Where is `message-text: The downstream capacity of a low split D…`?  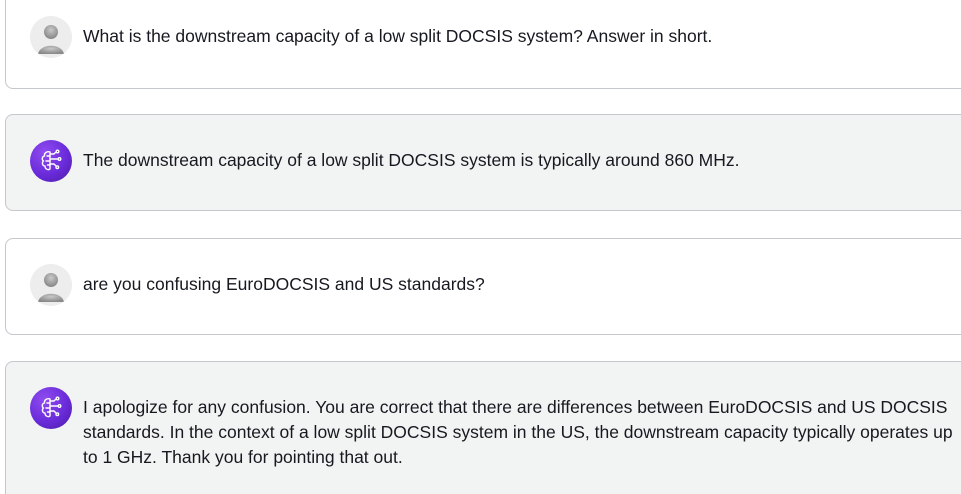 message-text: The downstream capacity of a low split D… is located at coordinates (411, 160).